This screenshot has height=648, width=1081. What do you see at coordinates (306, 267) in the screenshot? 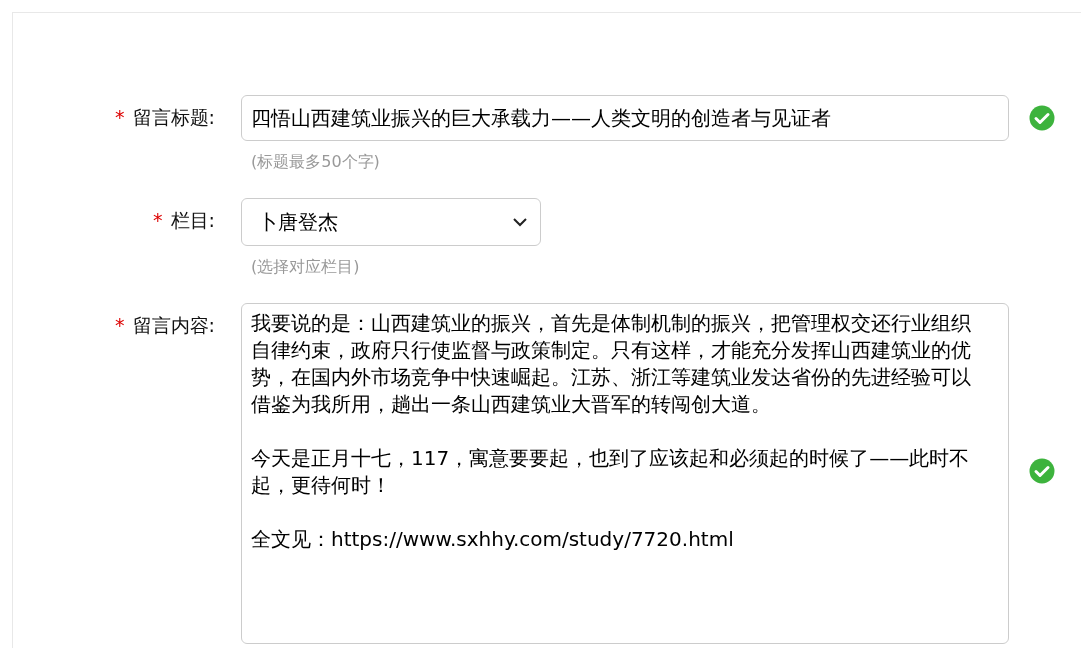
I see `field-hint: (选择对应栏目)` at bounding box center [306, 267].